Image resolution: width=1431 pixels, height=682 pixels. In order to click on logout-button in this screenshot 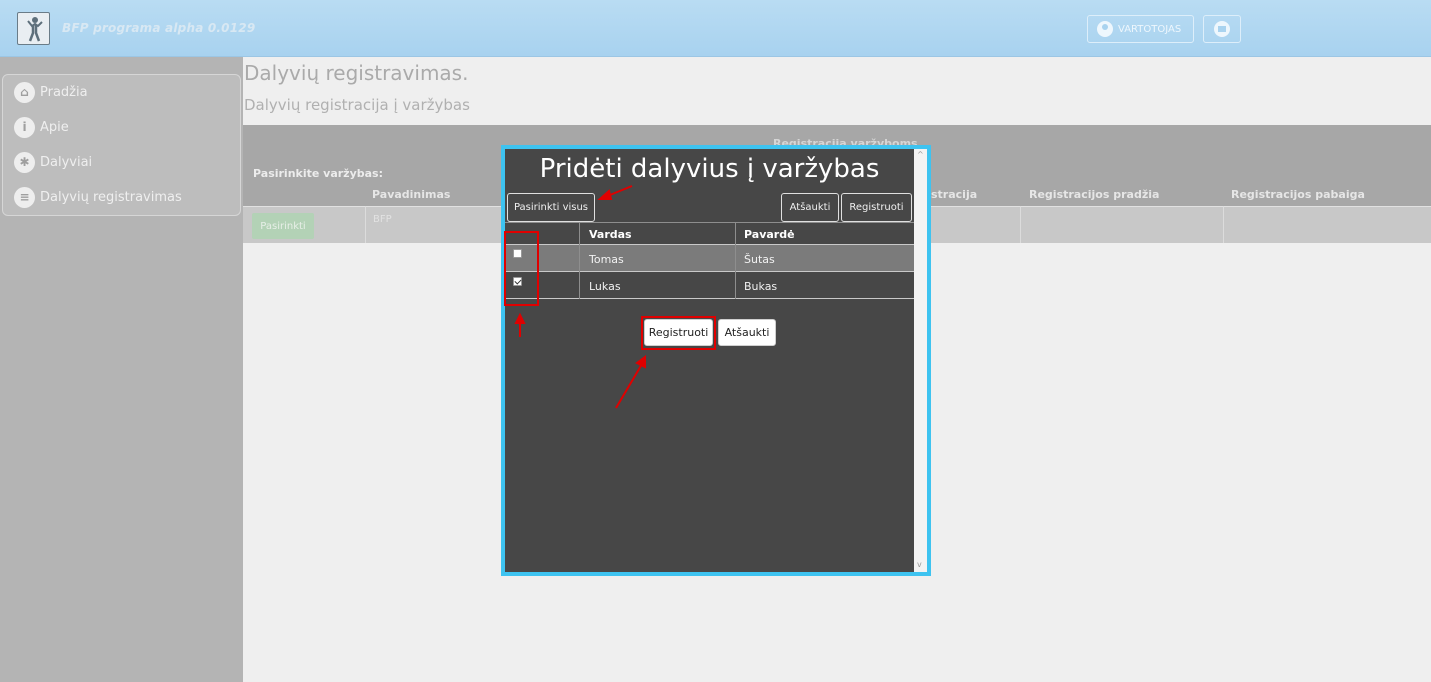, I will do `click(1222, 29)`.